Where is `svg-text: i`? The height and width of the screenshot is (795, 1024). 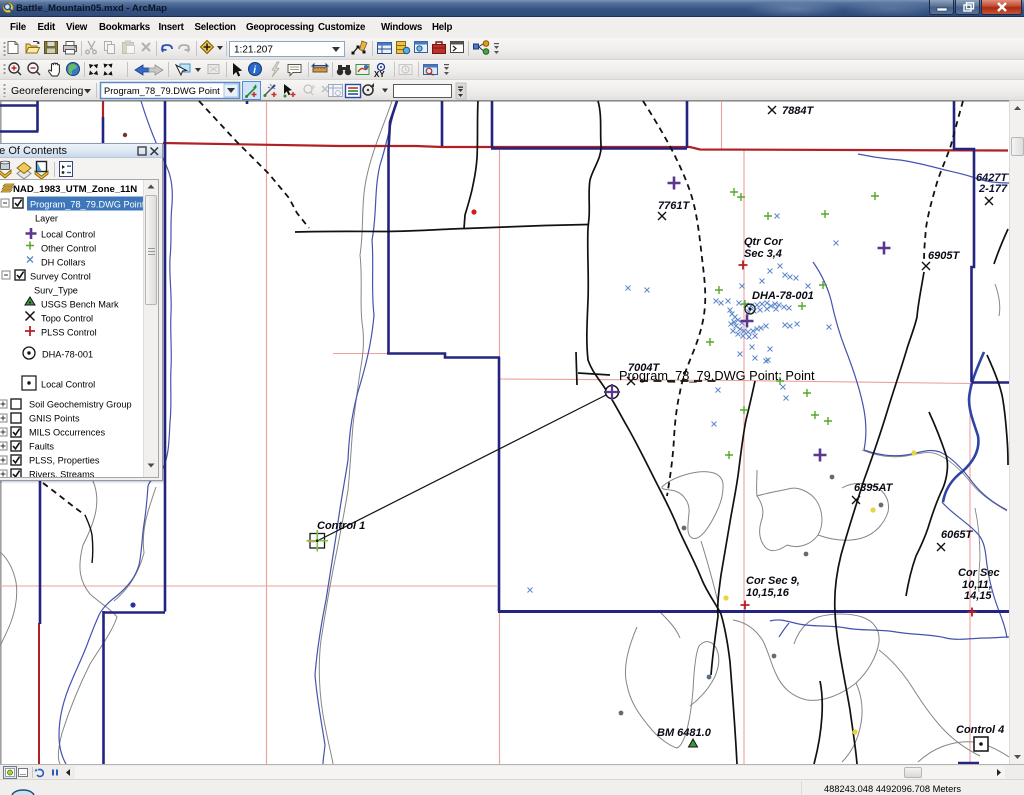 svg-text: i is located at coordinates (254, 70).